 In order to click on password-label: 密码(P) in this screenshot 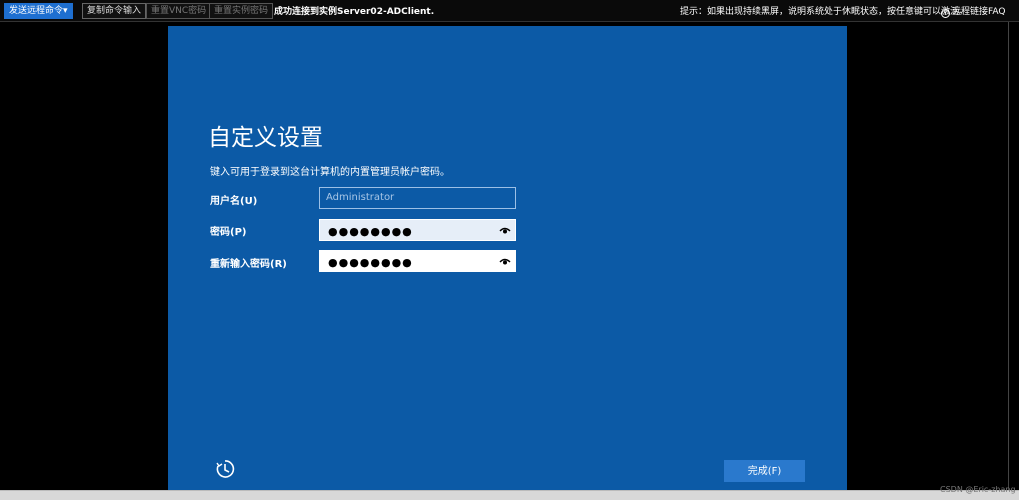, I will do `click(228, 232)`.